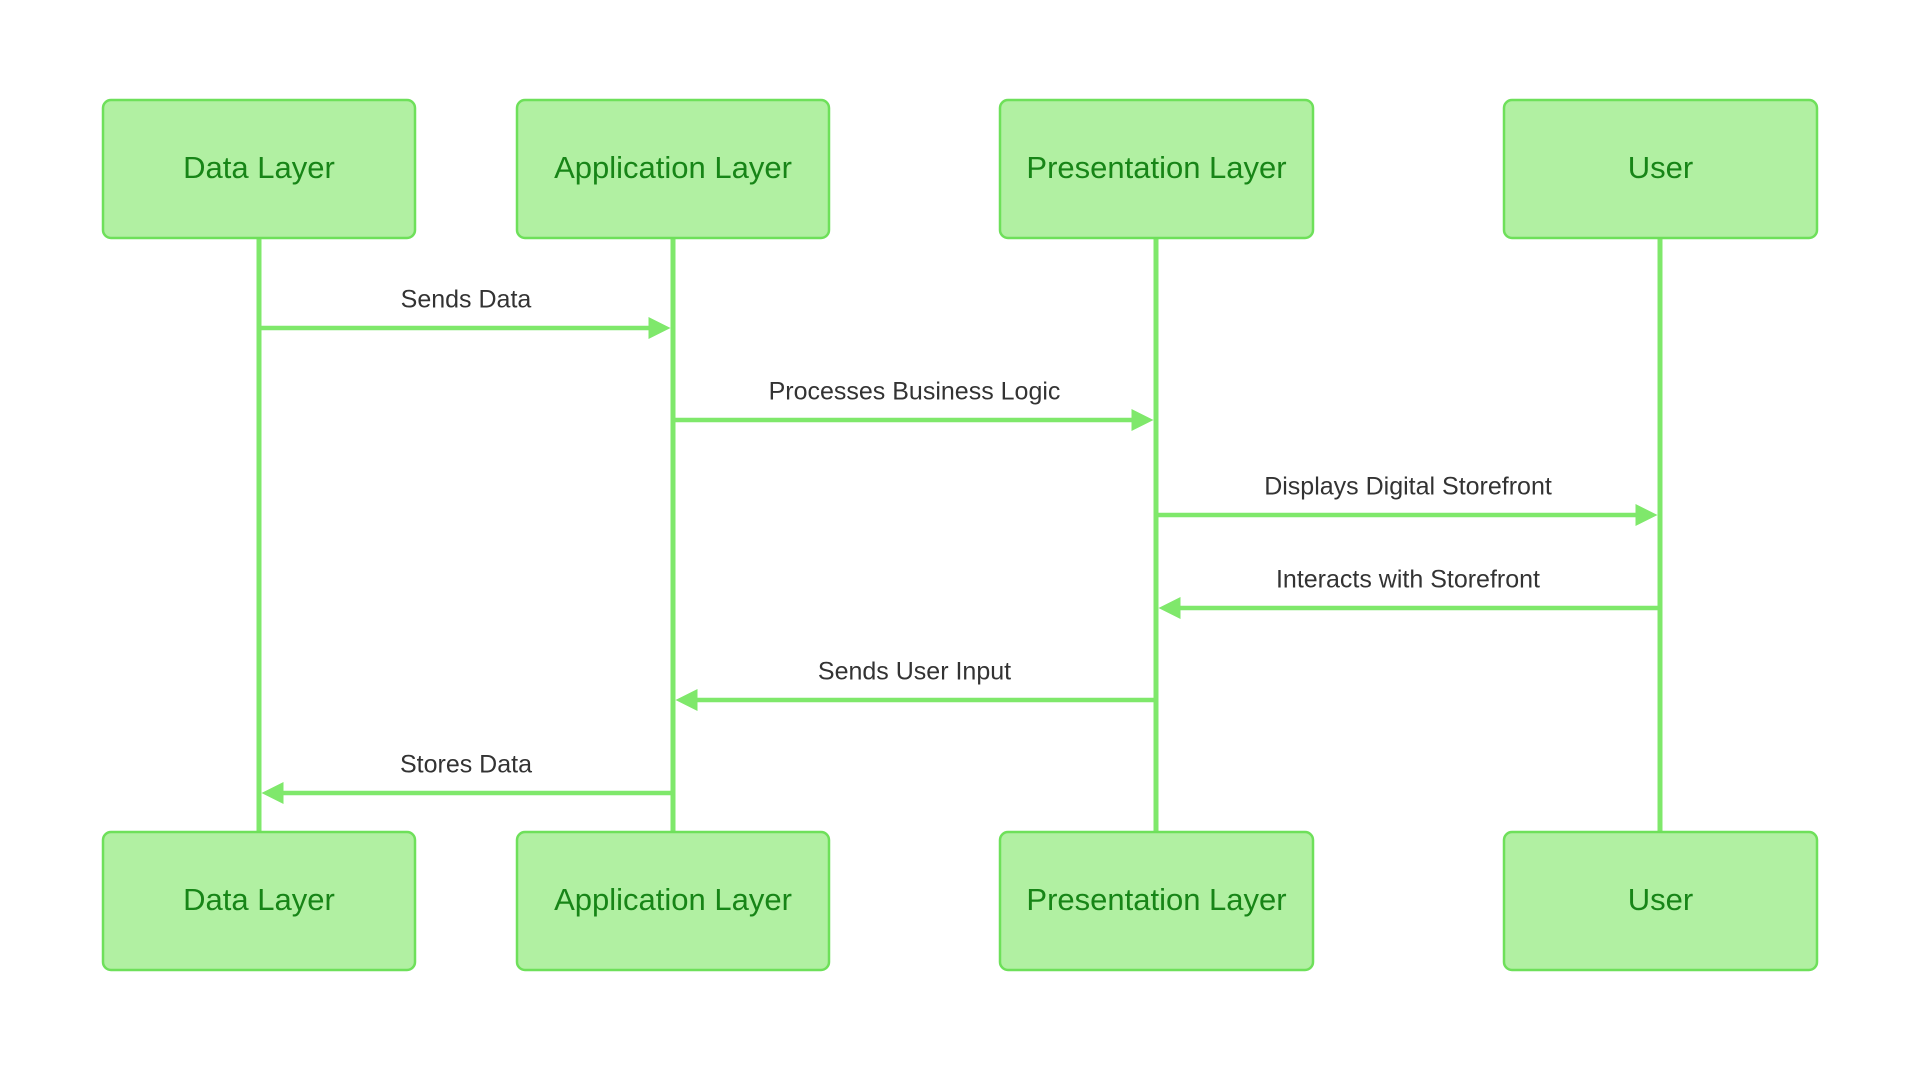 The height and width of the screenshot is (1080, 1920). Describe the element at coordinates (1408, 580) in the screenshot. I see `message-label: Interacts with Storefront` at that location.